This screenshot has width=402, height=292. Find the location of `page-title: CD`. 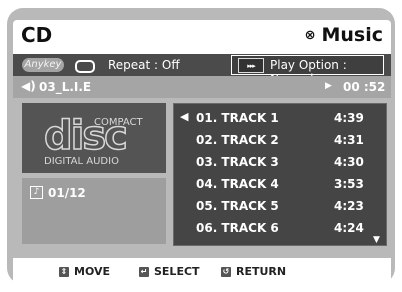

page-title: CD is located at coordinates (37, 35).